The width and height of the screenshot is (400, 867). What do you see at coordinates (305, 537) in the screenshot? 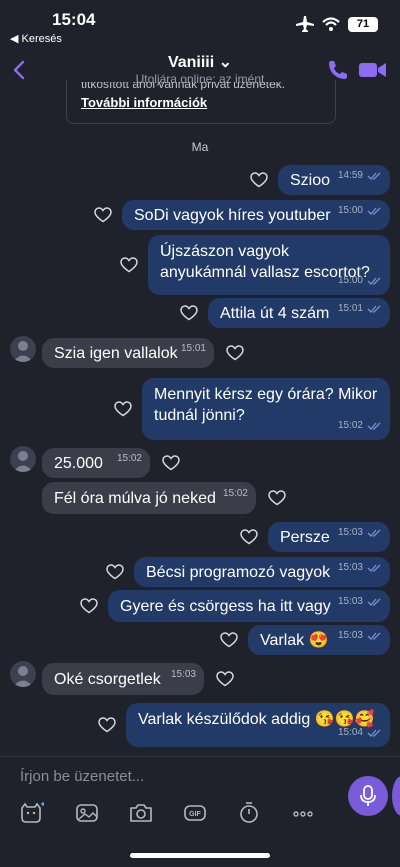
I see `message-text: Persze` at bounding box center [305, 537].